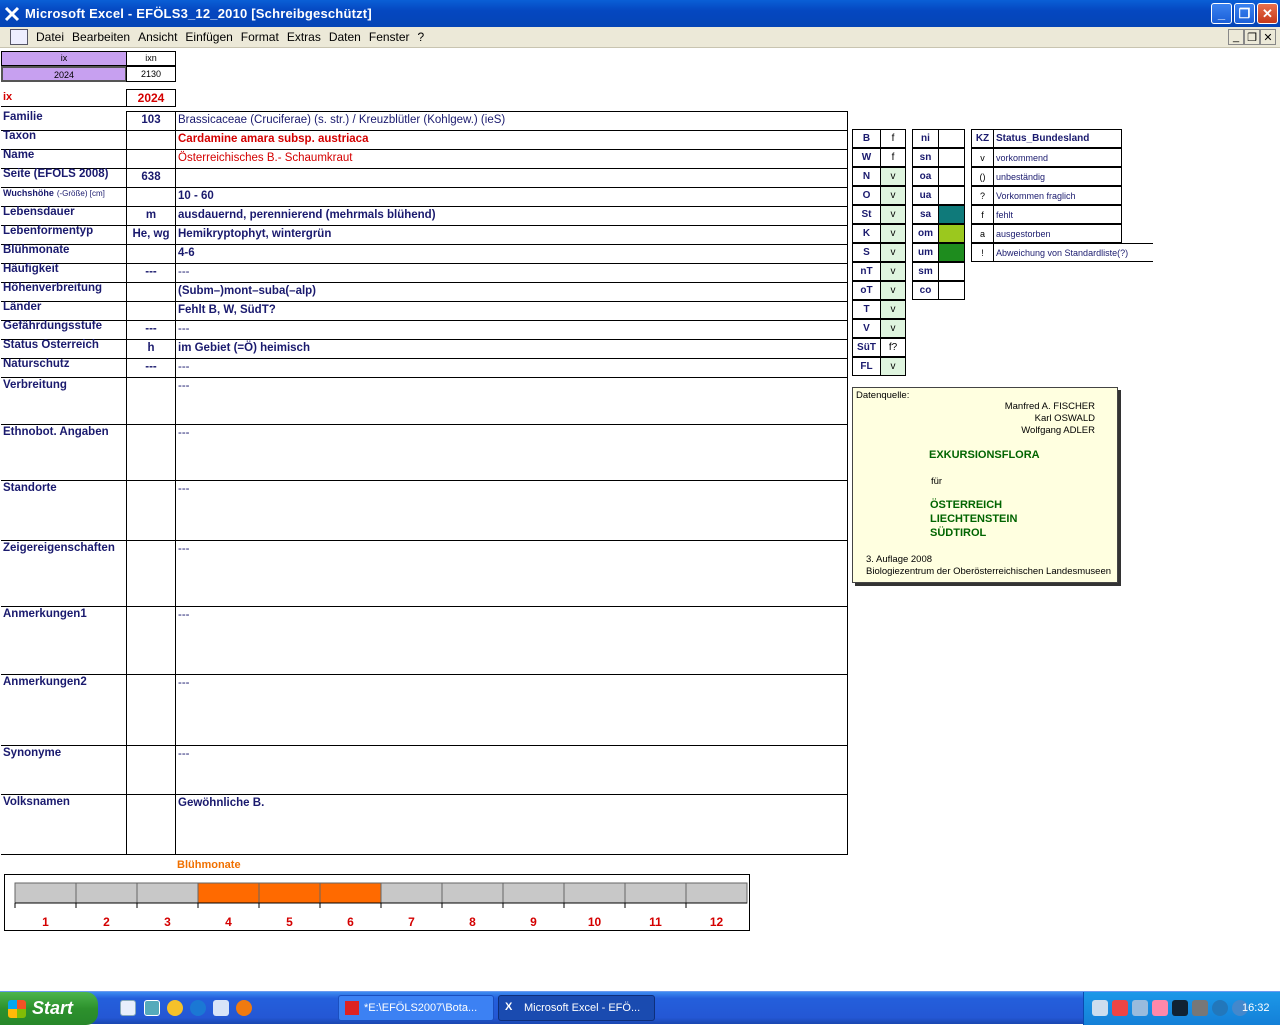  What do you see at coordinates (893, 214) in the screenshot?
I see `state-value-4: v` at bounding box center [893, 214].